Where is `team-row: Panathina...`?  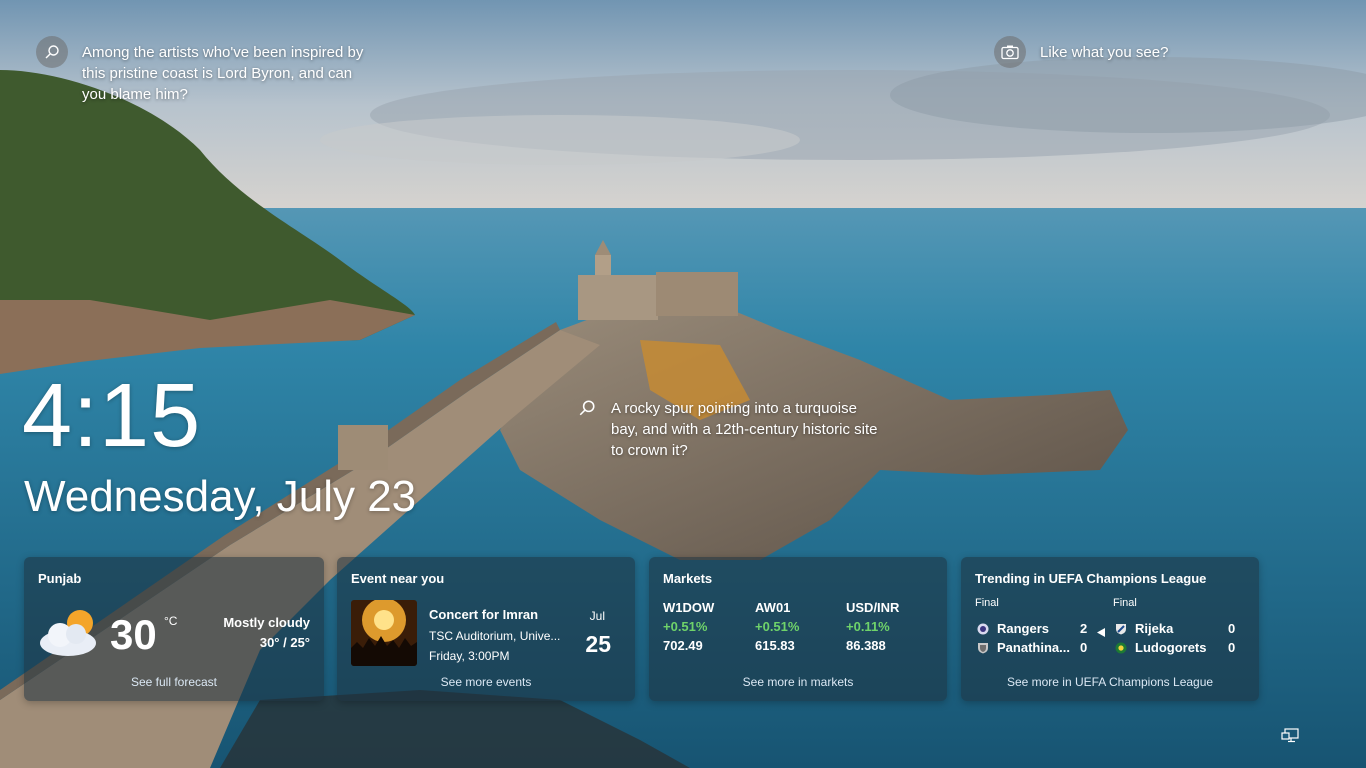 team-row: Panathina... is located at coordinates (1023, 647).